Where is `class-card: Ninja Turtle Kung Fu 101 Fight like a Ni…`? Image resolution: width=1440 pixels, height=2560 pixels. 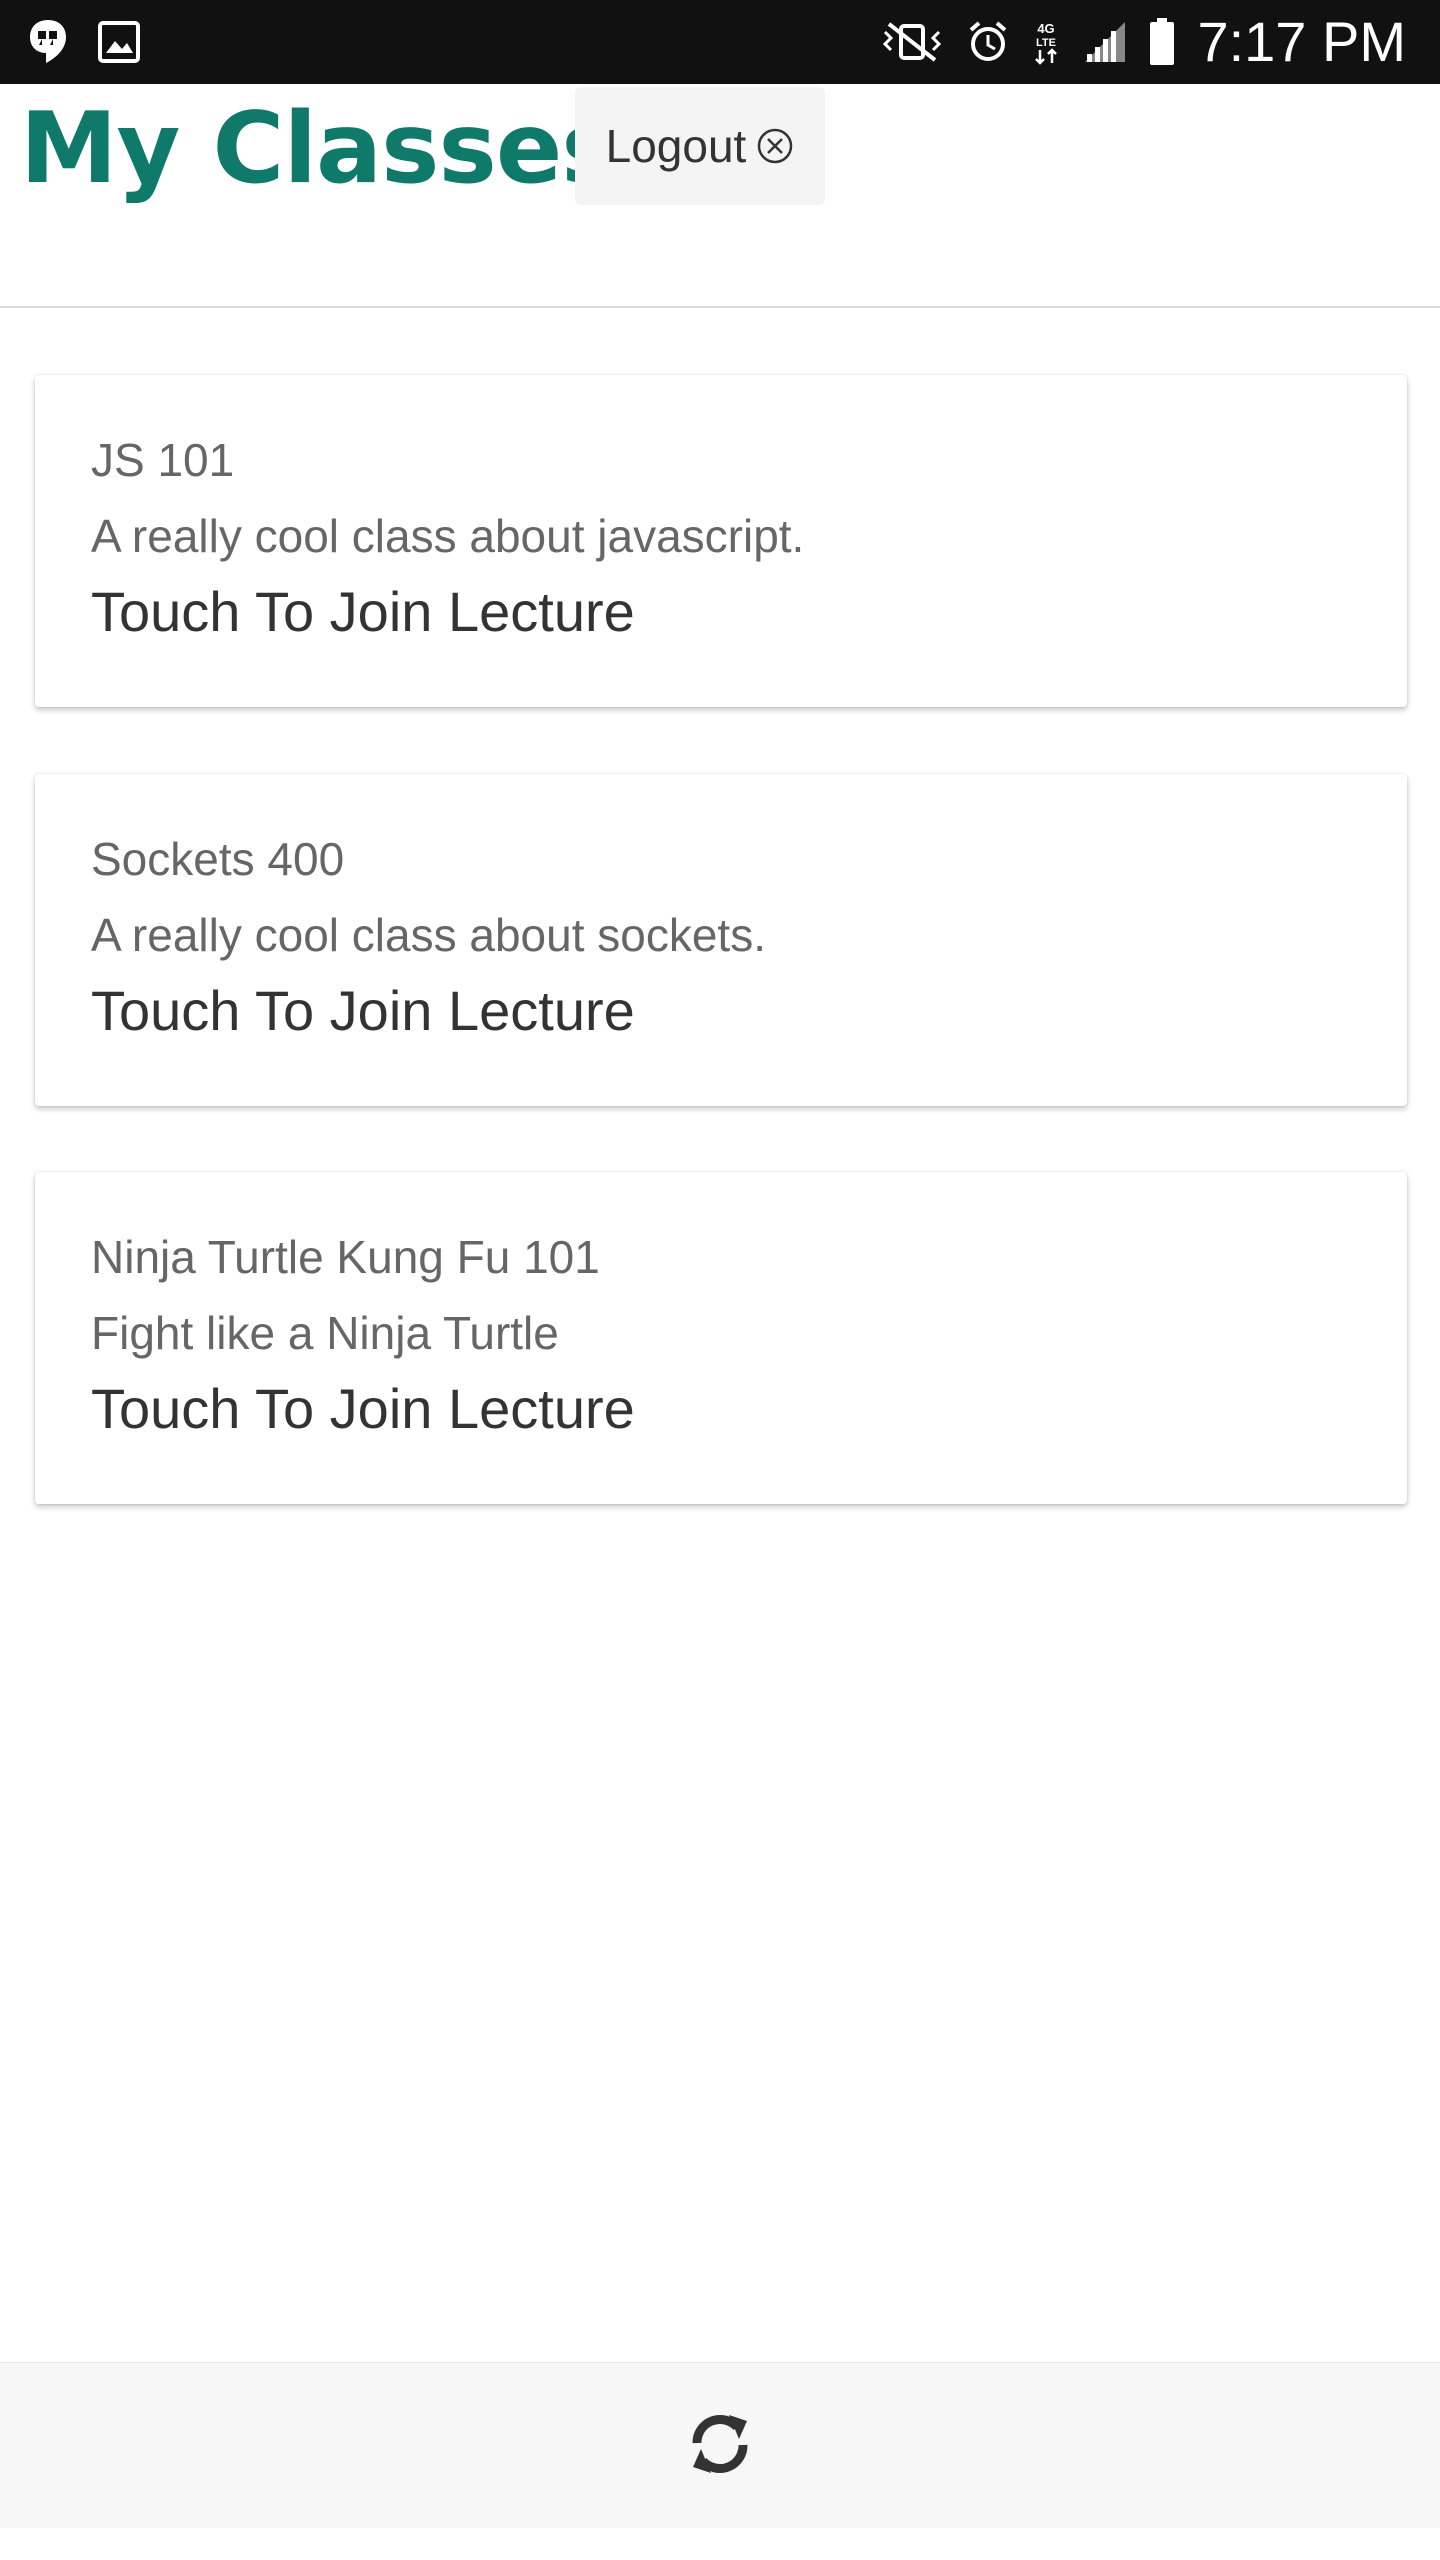 class-card: Ninja Turtle Kung Fu 101 Fight like a Ni… is located at coordinates (721, 1338).